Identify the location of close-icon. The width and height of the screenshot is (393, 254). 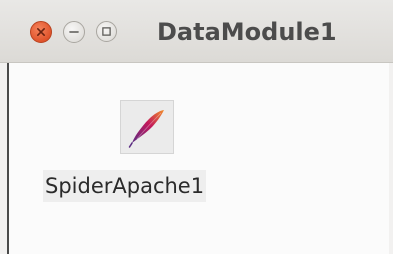
(41, 32).